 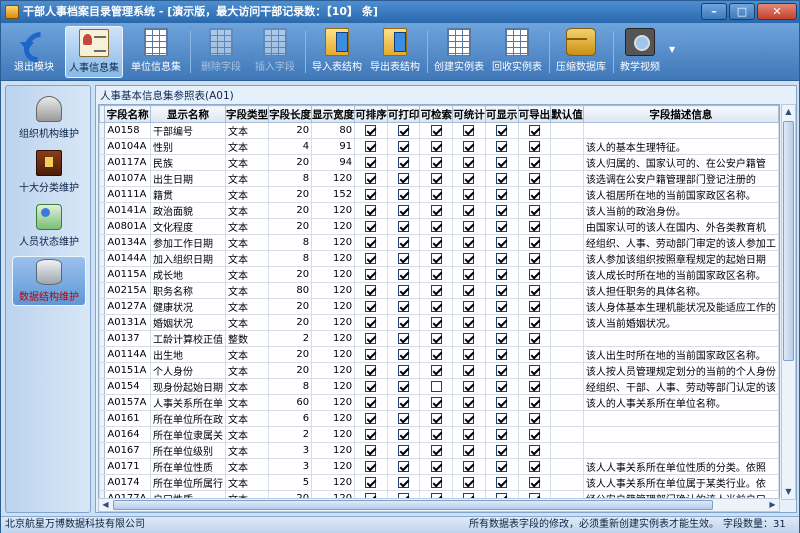 What do you see at coordinates (680, 194) in the screenshot?
I see `description-cell: 该人祖居所在地的当前国家政区名称。` at bounding box center [680, 194].